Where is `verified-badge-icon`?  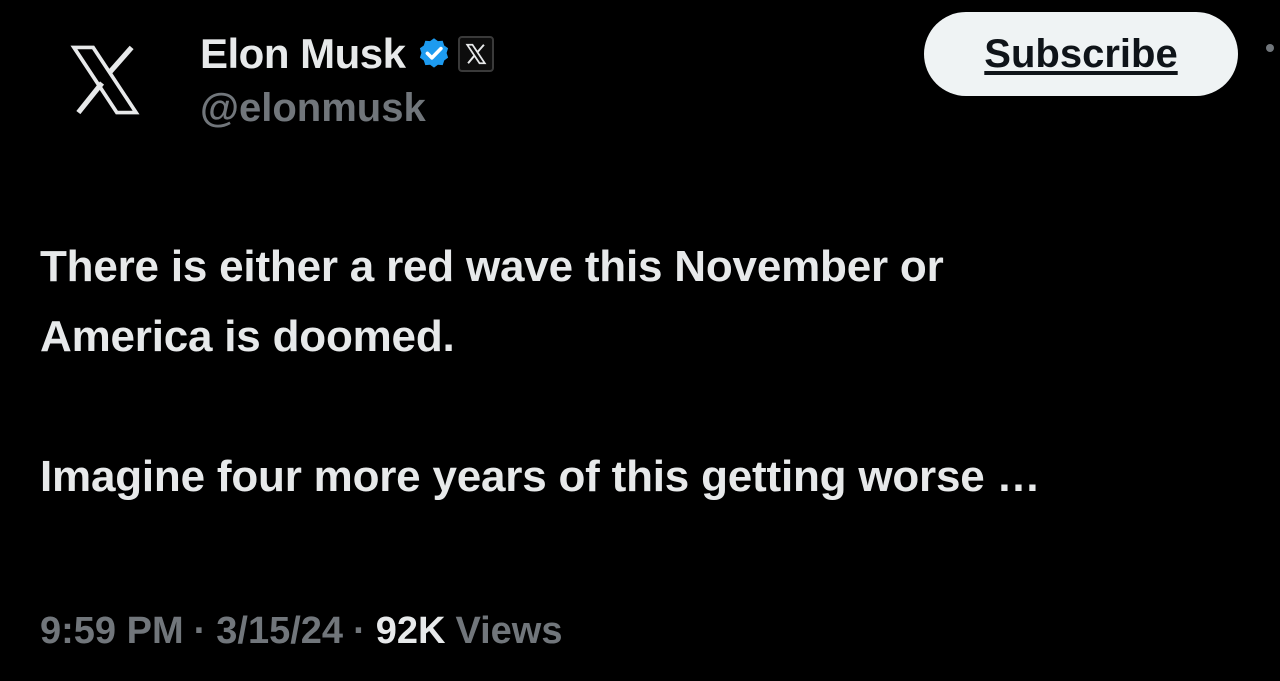 verified-badge-icon is located at coordinates (434, 54).